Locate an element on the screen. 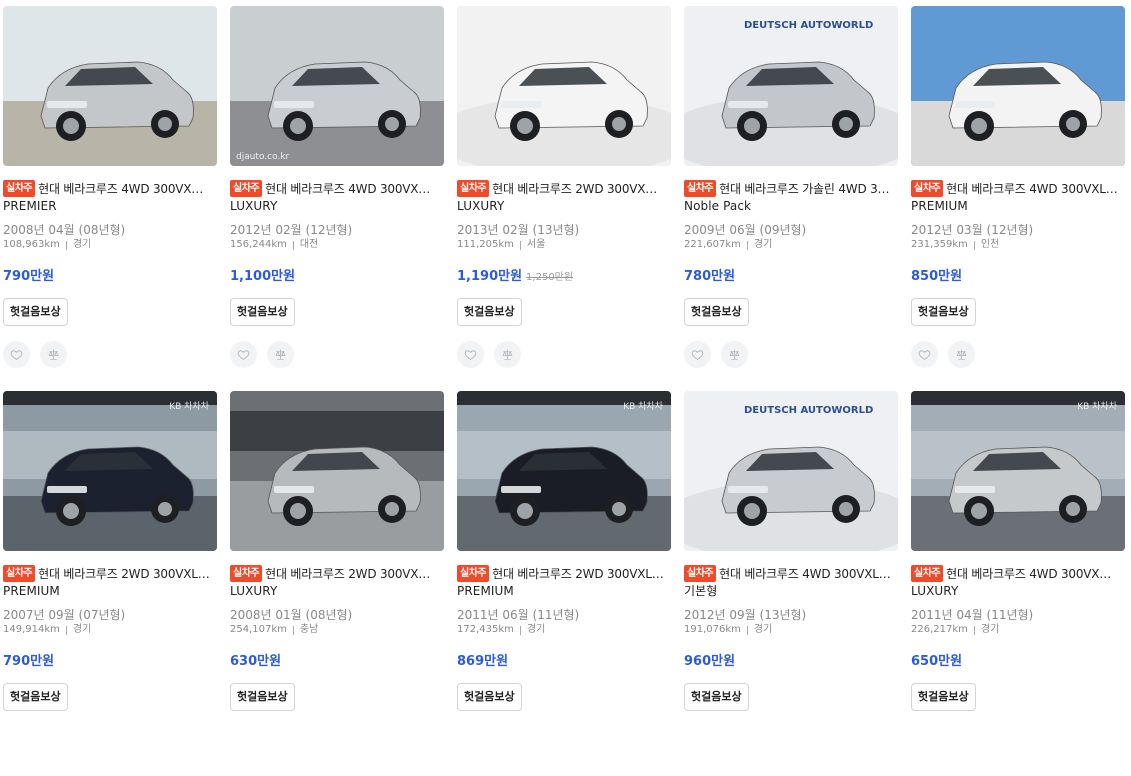 This screenshot has width=1131, height=776. car-trim: Noble Pack is located at coordinates (718, 206).